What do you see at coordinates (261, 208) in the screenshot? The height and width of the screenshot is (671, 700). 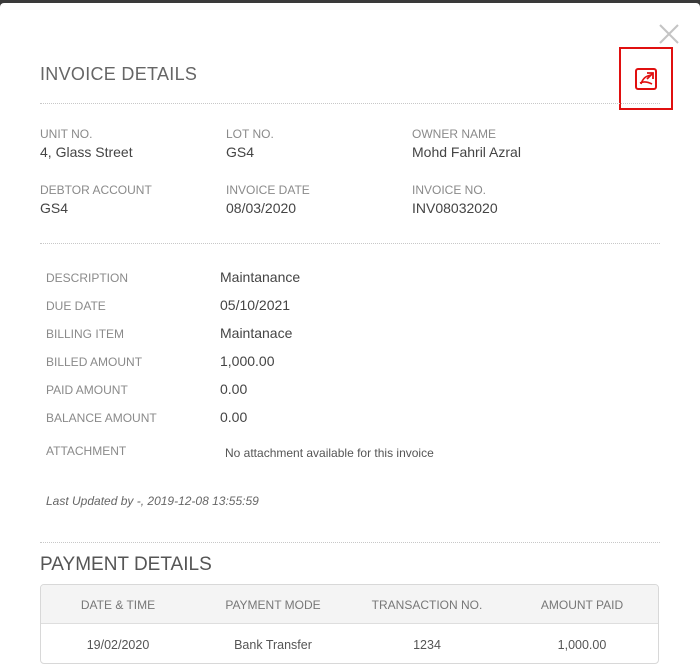 I see `invoice-date-value: 08/03/2020` at bounding box center [261, 208].